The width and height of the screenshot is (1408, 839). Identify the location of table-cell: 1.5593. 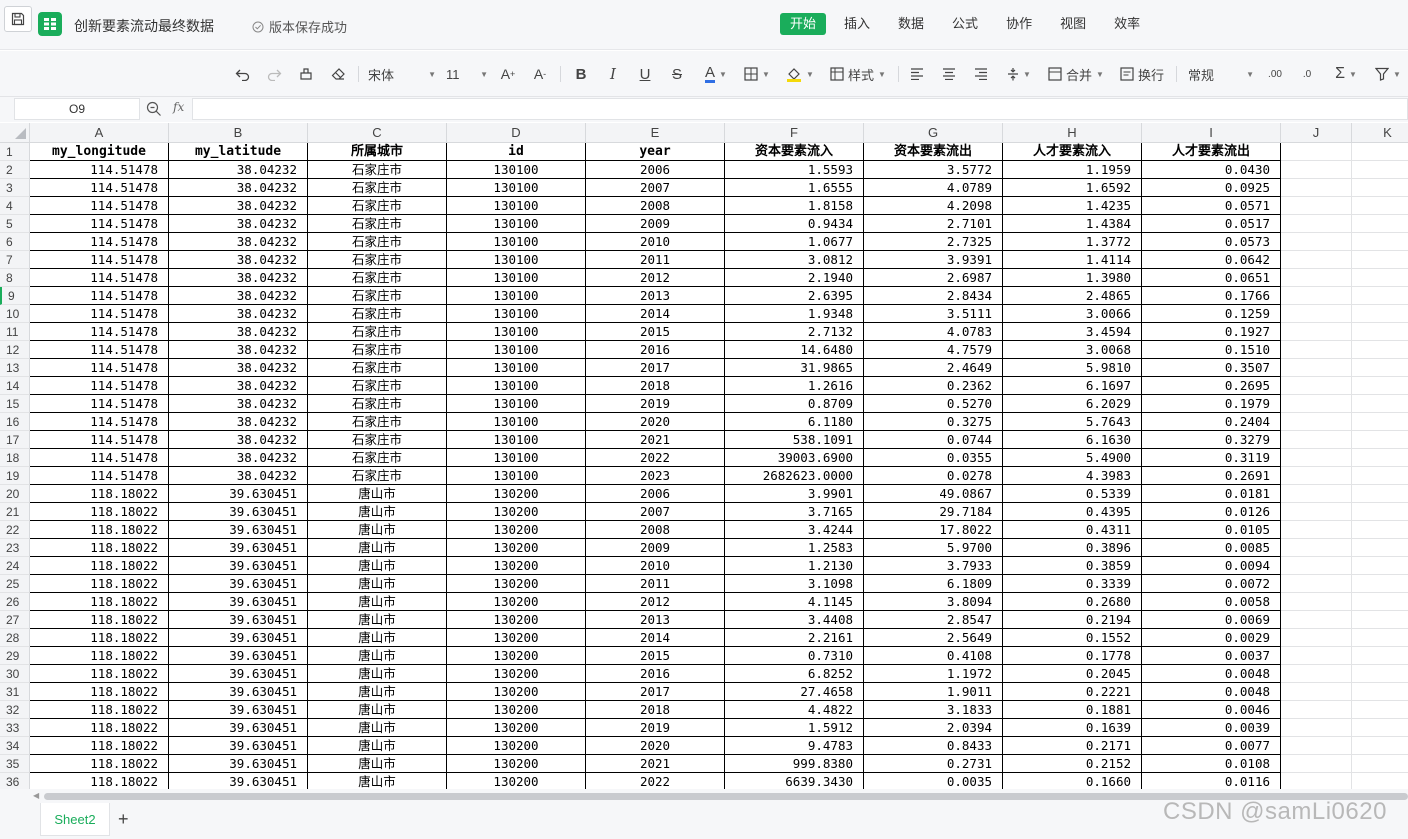
(794, 170).